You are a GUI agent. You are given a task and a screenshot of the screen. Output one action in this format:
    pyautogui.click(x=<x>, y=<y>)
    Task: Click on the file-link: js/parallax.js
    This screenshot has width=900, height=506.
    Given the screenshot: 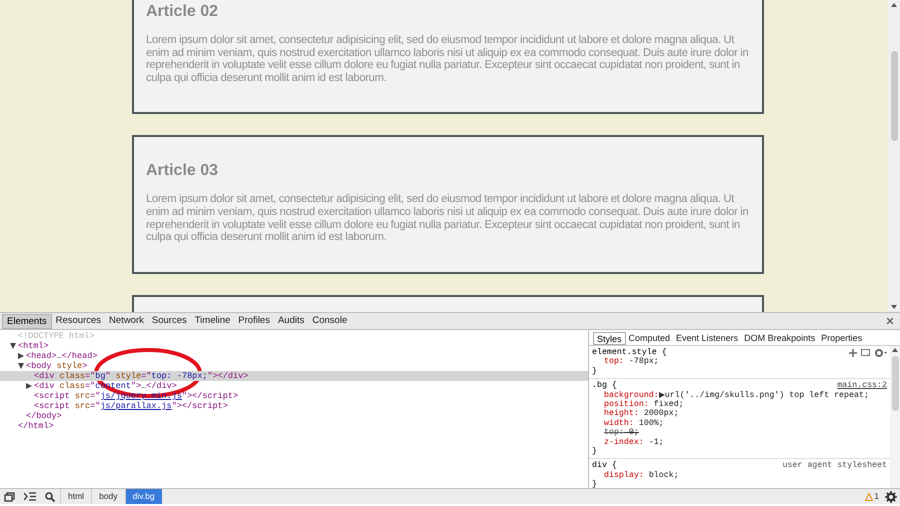 What is the action you would take?
    pyautogui.click(x=136, y=406)
    